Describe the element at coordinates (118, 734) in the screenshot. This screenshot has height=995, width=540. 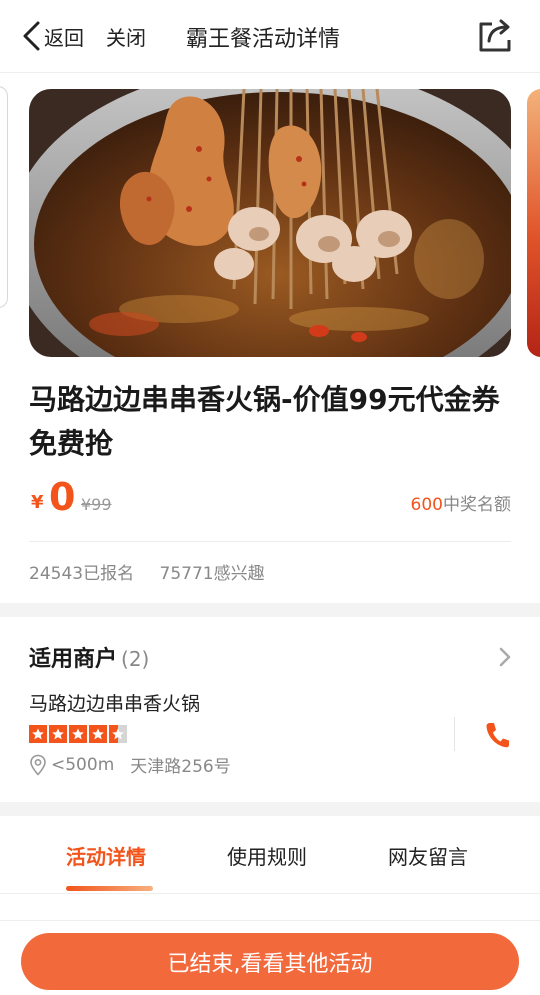
I see `half-star-icon` at that location.